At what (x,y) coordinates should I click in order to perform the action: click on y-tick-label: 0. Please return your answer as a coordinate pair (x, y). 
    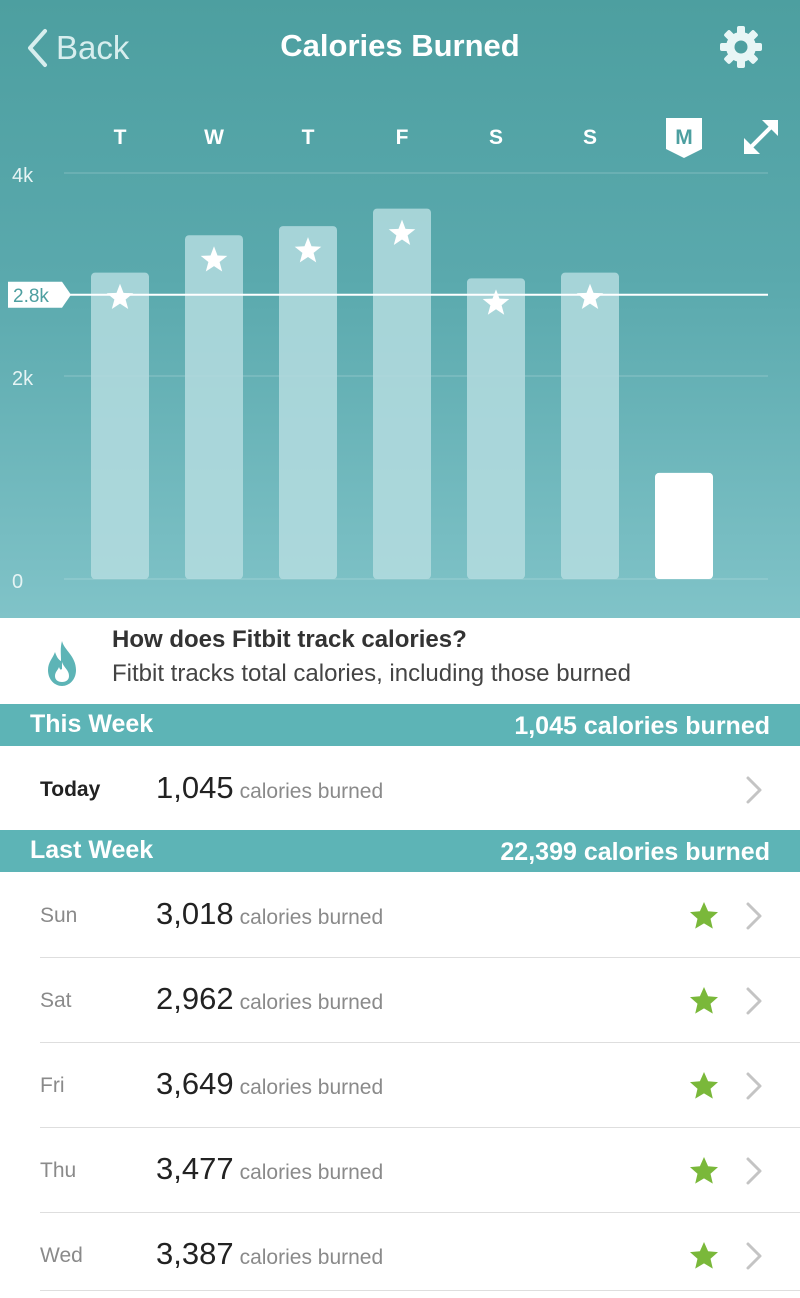
    Looking at the image, I should click on (17, 582).